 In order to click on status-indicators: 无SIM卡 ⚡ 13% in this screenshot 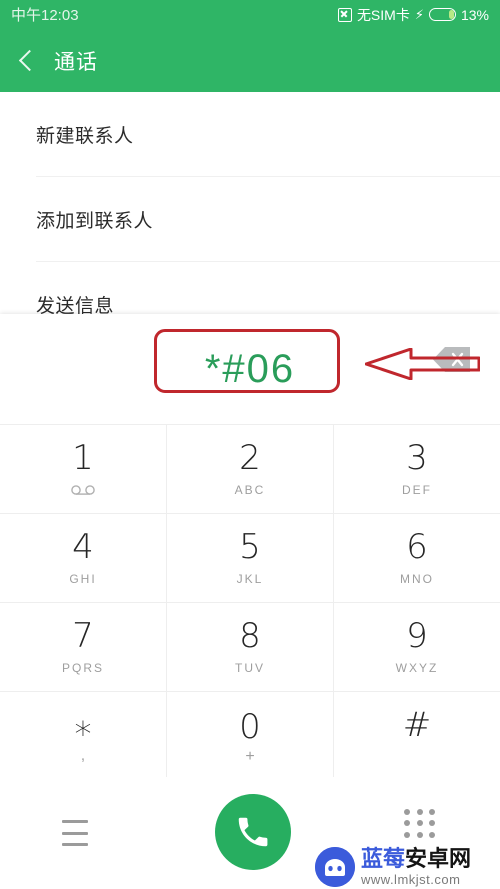, I will do `click(413, 15)`.